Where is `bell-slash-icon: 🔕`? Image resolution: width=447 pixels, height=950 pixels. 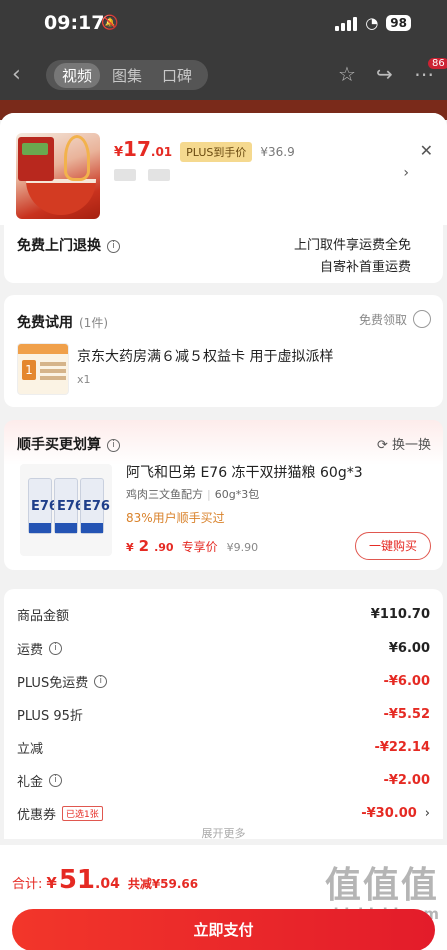
bell-slash-icon: 🔕 is located at coordinates (110, 23).